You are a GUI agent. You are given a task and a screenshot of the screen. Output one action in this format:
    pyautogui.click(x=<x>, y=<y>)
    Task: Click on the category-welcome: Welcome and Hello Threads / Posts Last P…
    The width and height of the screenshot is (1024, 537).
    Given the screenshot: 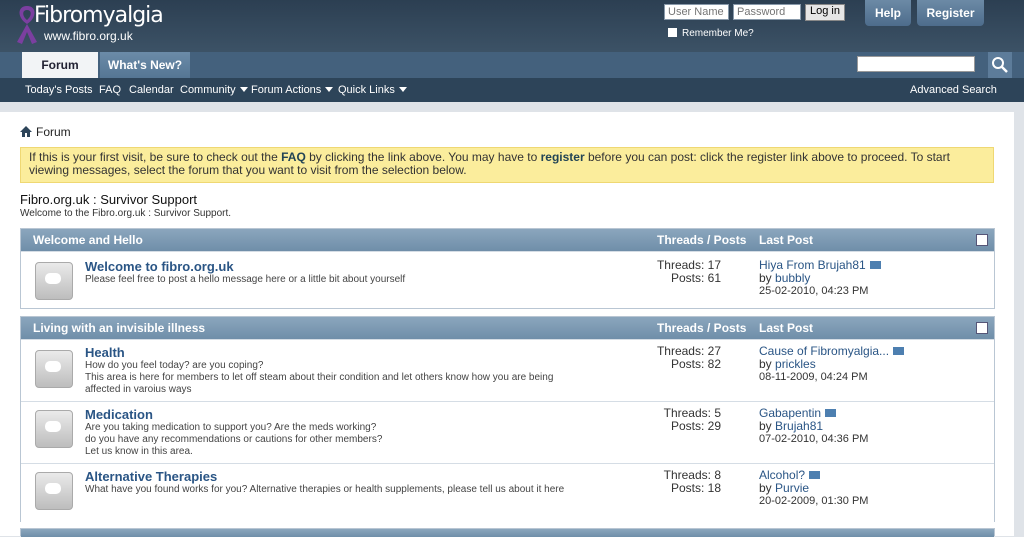 What is the action you would take?
    pyautogui.click(x=507, y=268)
    